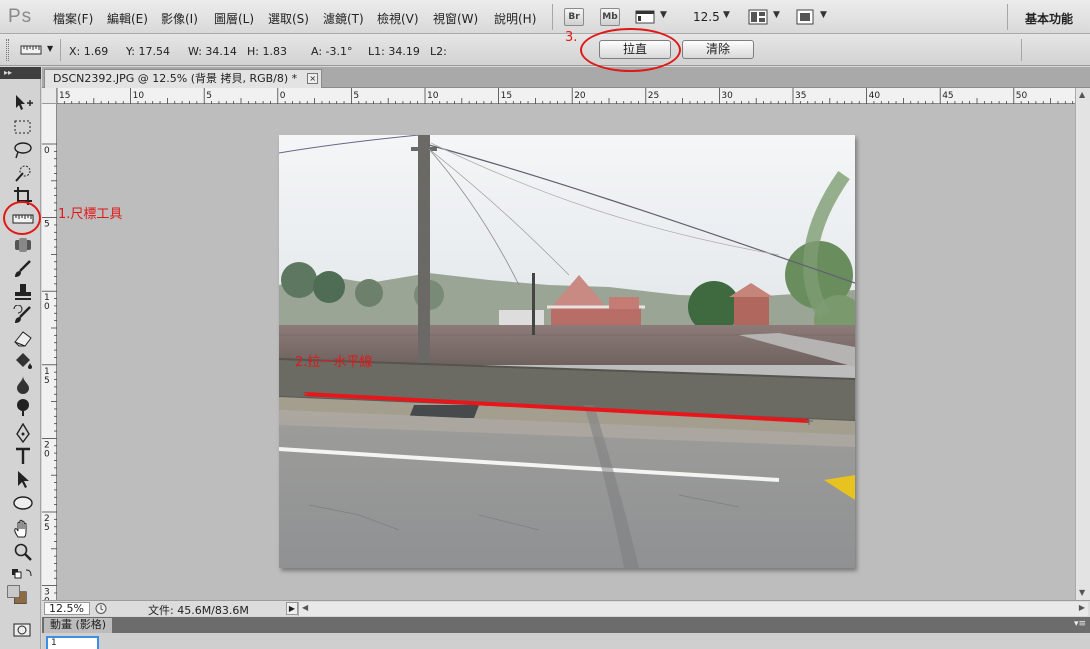 This screenshot has height=649, width=1090. What do you see at coordinates (23, 338) in the screenshot?
I see `eraser-icon` at bounding box center [23, 338].